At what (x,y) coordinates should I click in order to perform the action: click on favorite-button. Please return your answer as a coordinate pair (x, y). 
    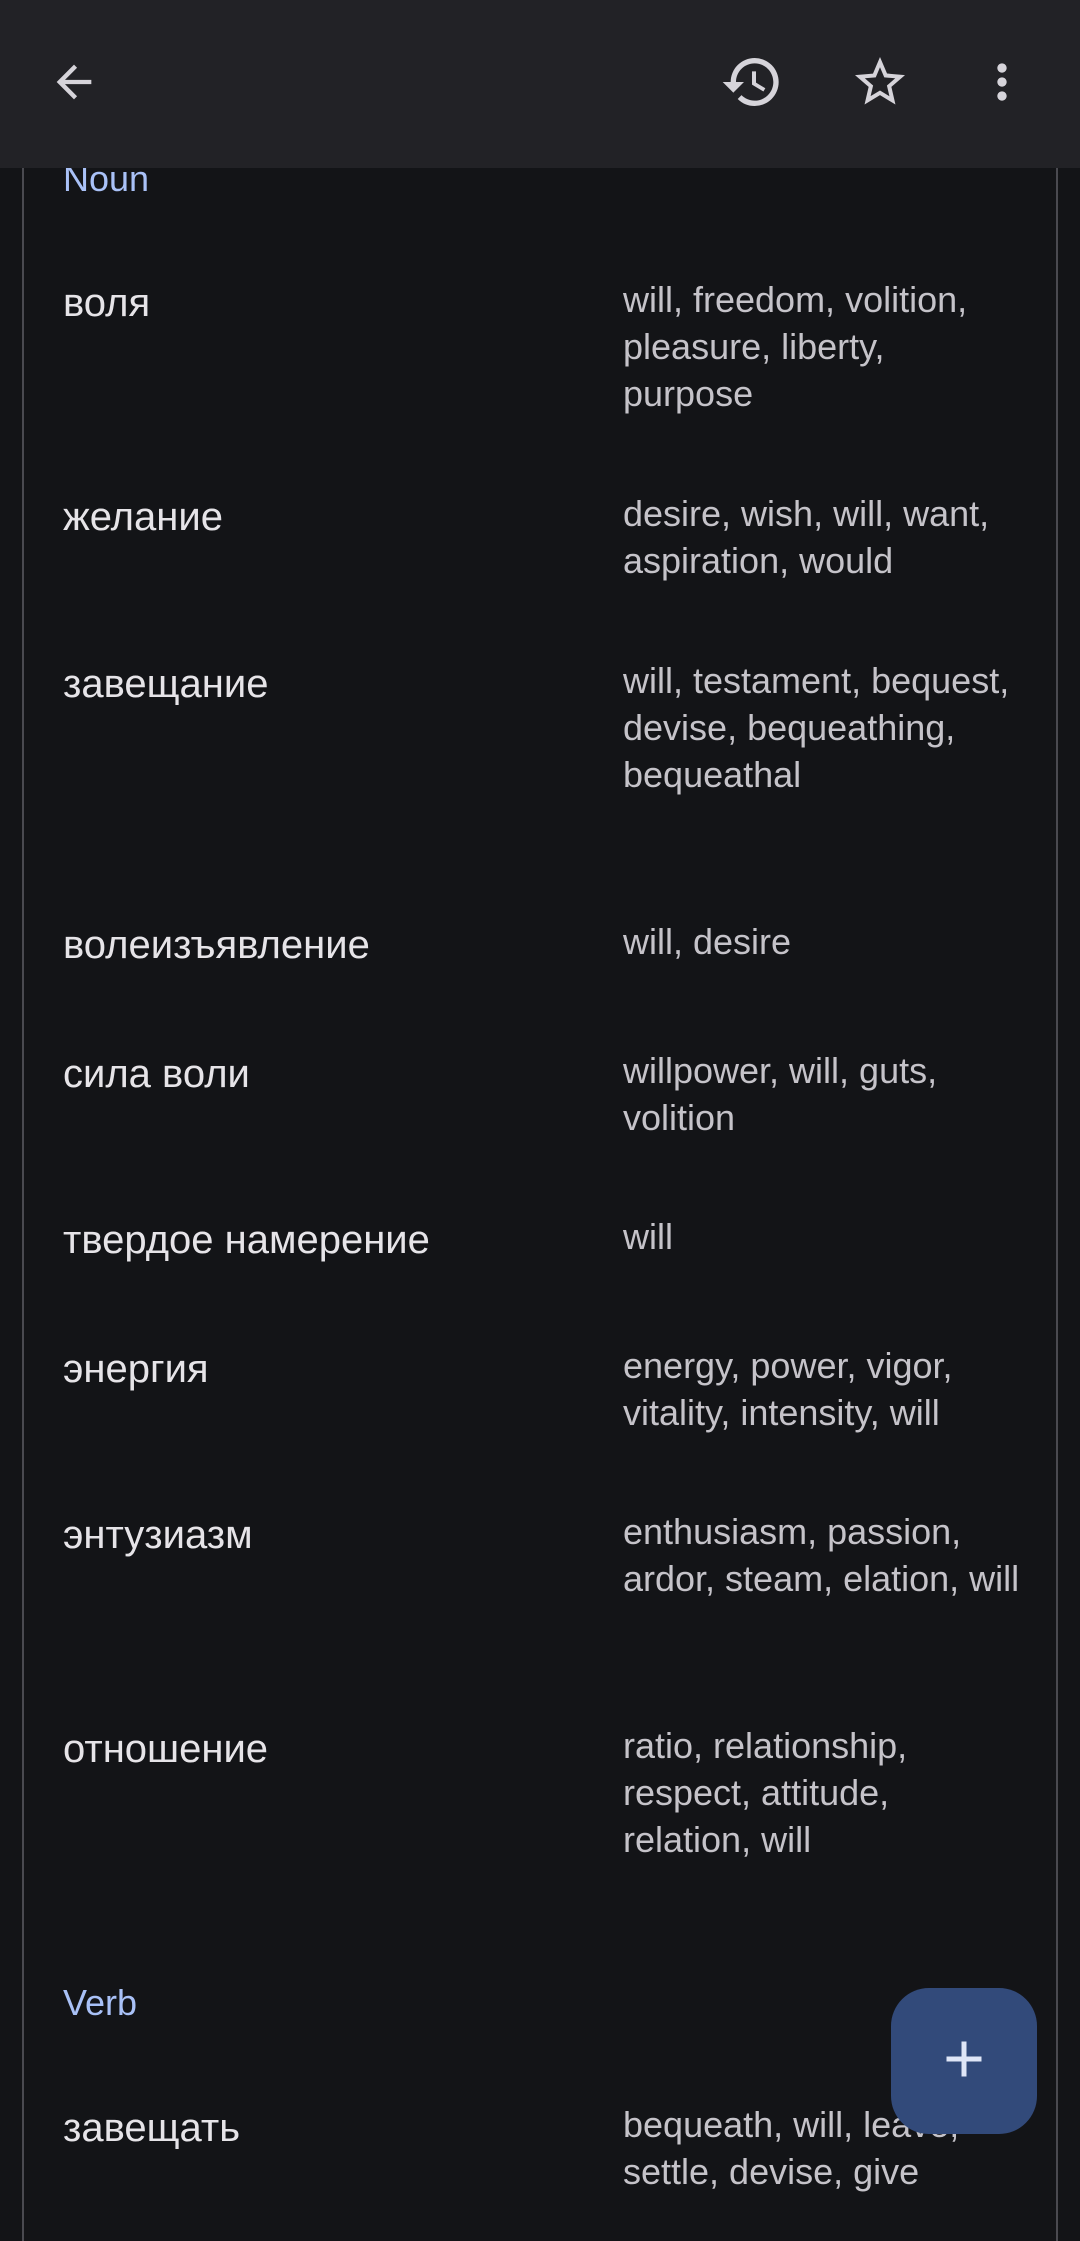
    Looking at the image, I should click on (880, 84).